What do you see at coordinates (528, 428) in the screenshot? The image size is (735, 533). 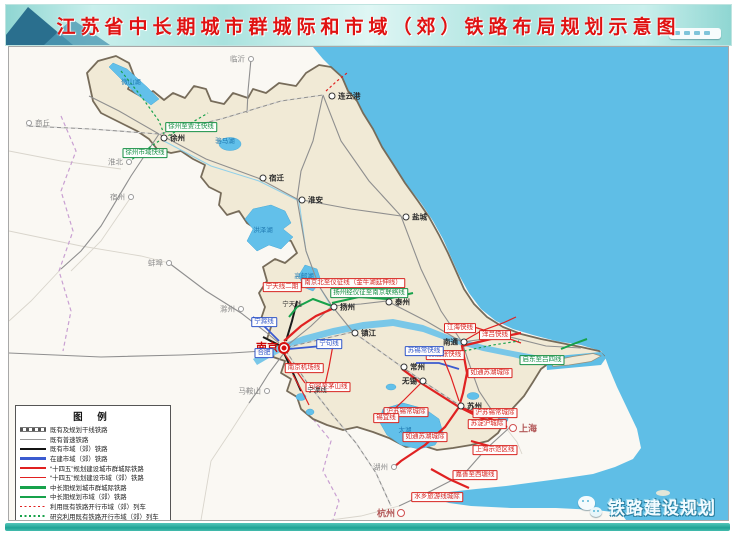 I see `city-label: 上海` at bounding box center [528, 428].